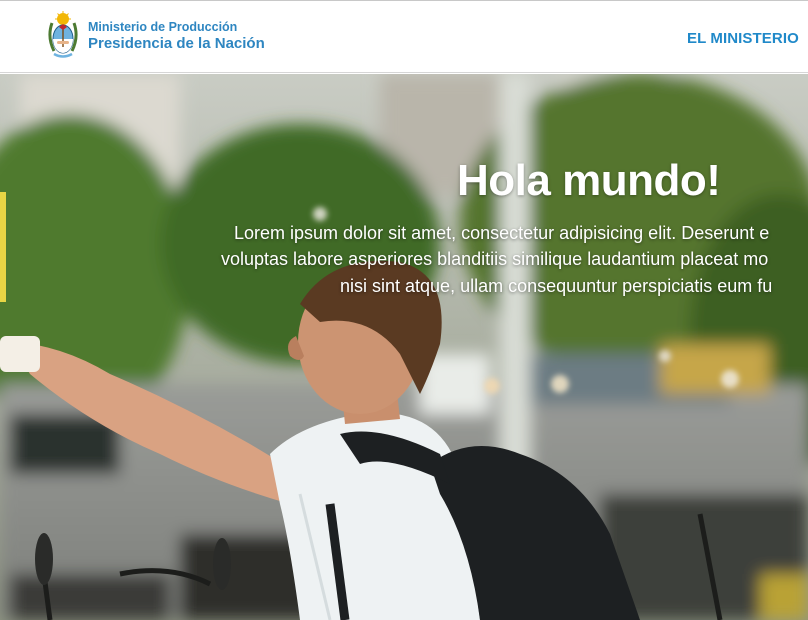  Describe the element at coordinates (589, 180) in the screenshot. I see `hero-title: Hola mundo!` at that location.